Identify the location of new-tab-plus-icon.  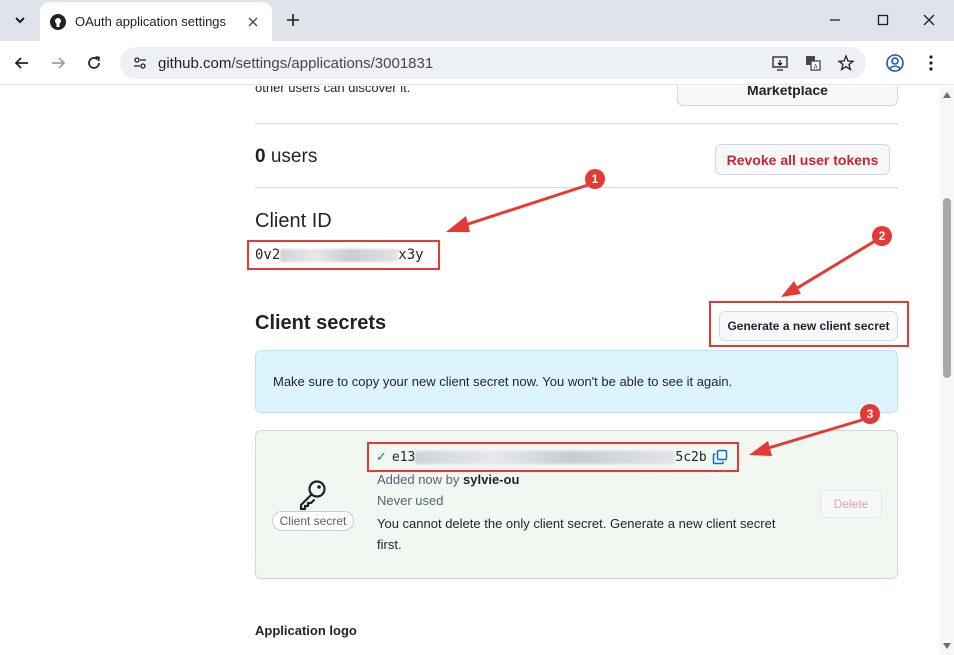
(293, 20).